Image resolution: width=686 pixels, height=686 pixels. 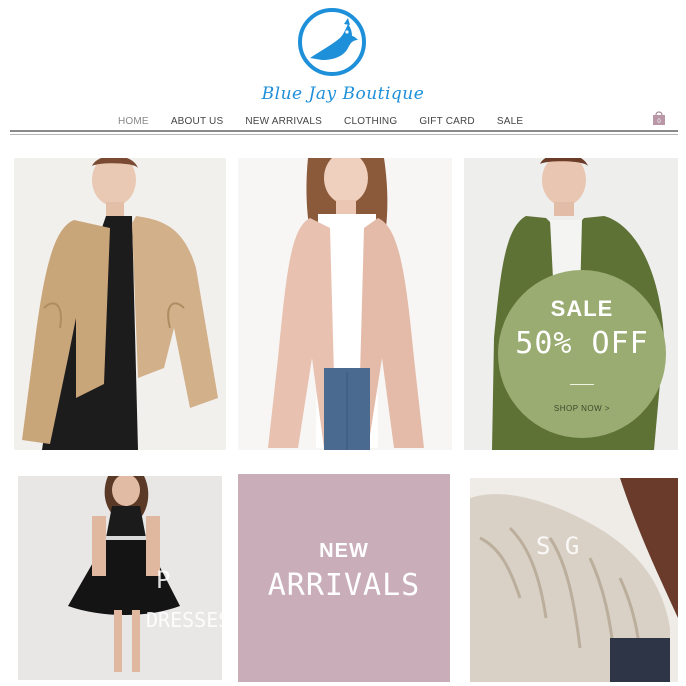 What do you see at coordinates (163, 580) in the screenshot?
I see `dresses-overlay-letter: P` at bounding box center [163, 580].